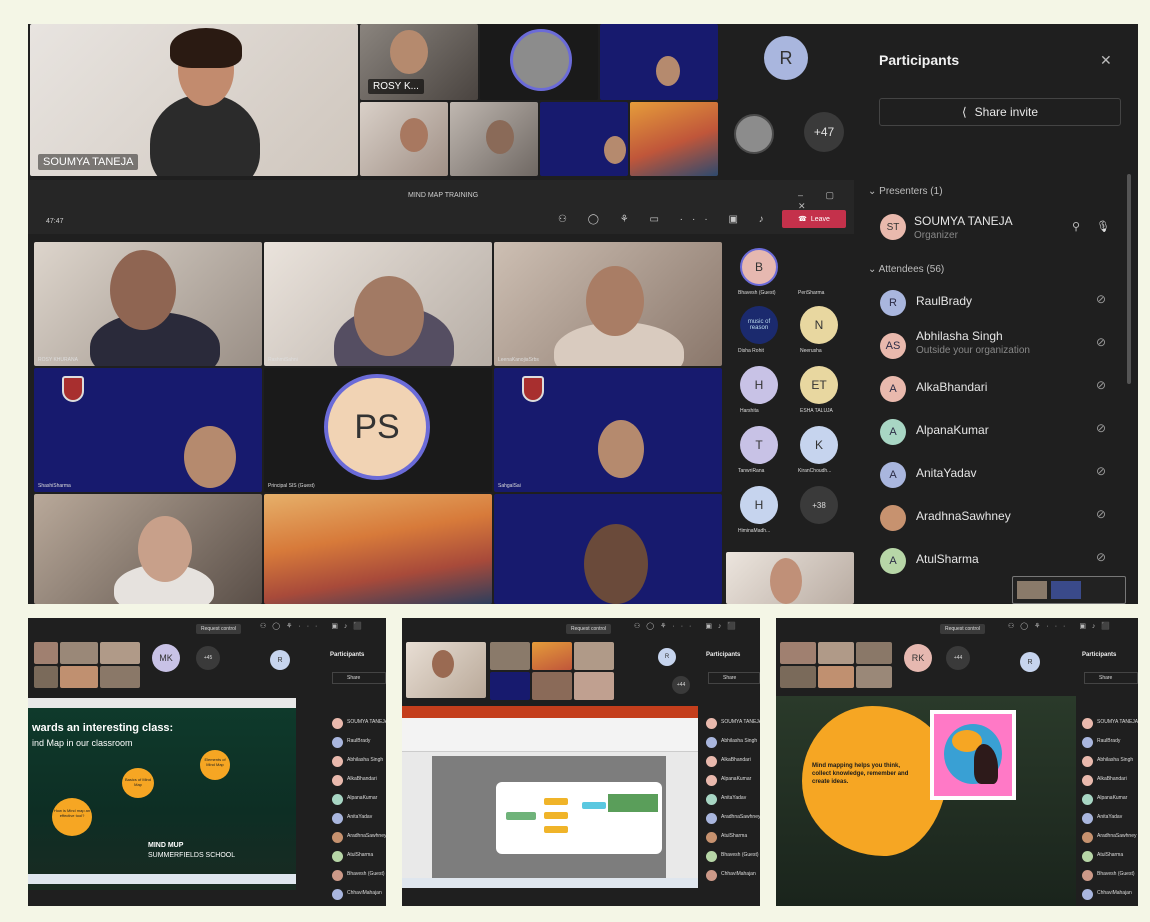  What do you see at coordinates (918, 658) in the screenshot?
I see `avatar-rk: RK` at bounding box center [918, 658].